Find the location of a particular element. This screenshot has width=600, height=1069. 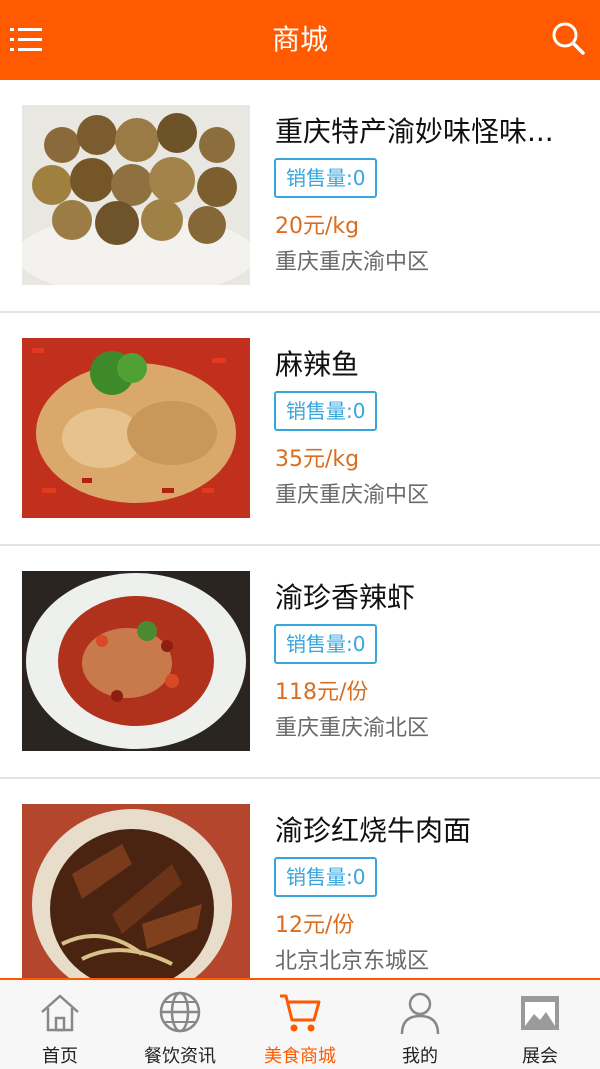

tab-label: 美食商城 is located at coordinates (300, 1056).